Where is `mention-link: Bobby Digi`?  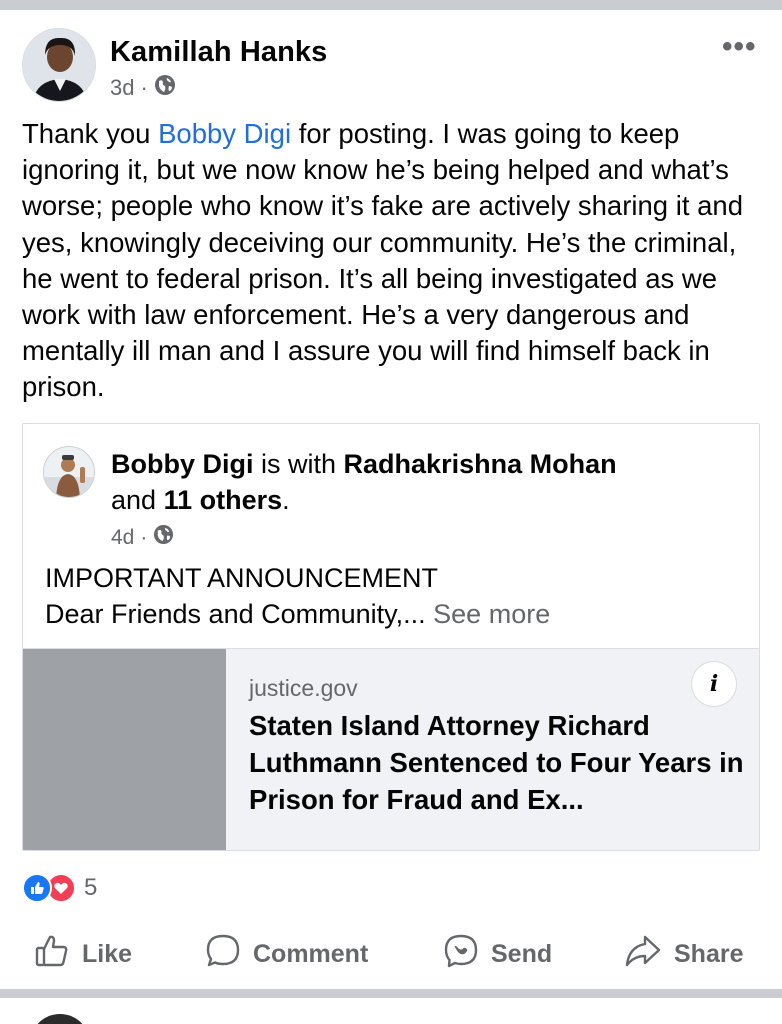 mention-link: Bobby Digi is located at coordinates (224, 133).